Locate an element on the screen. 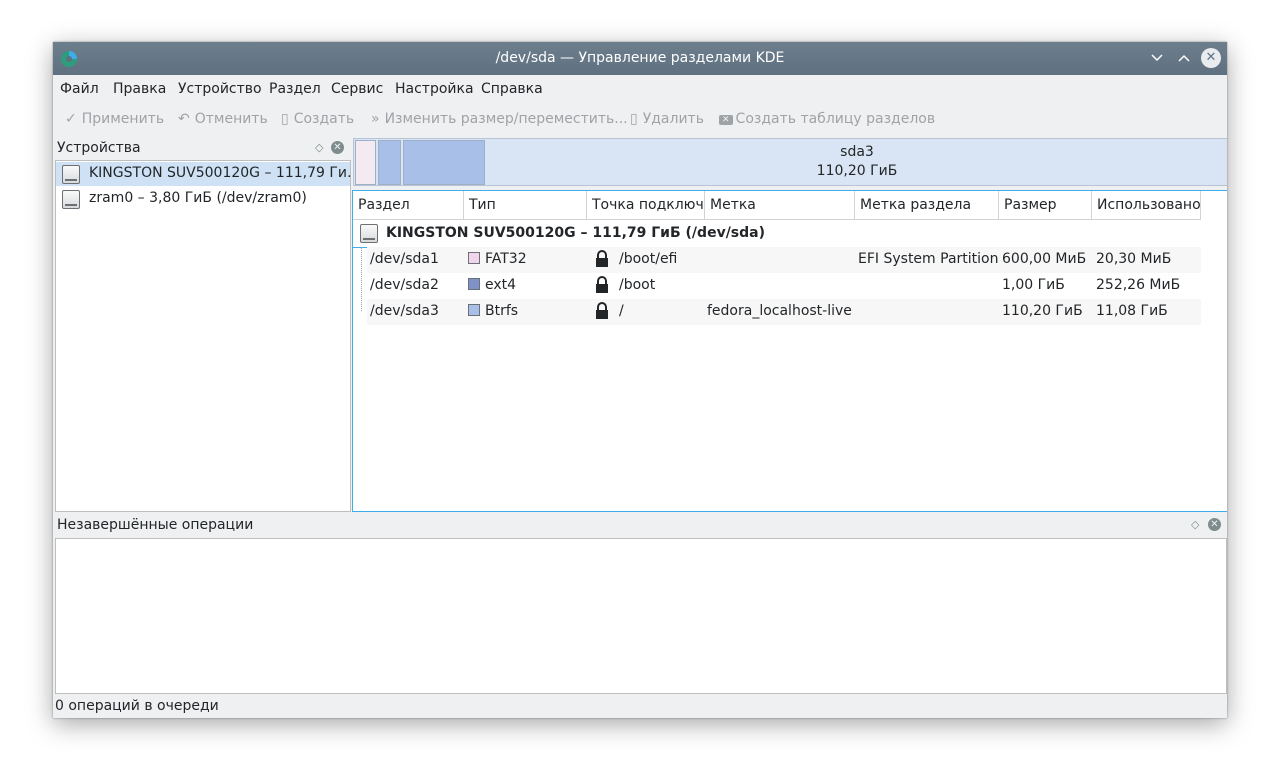 This screenshot has height=781, width=1280. column-header-size: Размер is located at coordinates (1045, 205).